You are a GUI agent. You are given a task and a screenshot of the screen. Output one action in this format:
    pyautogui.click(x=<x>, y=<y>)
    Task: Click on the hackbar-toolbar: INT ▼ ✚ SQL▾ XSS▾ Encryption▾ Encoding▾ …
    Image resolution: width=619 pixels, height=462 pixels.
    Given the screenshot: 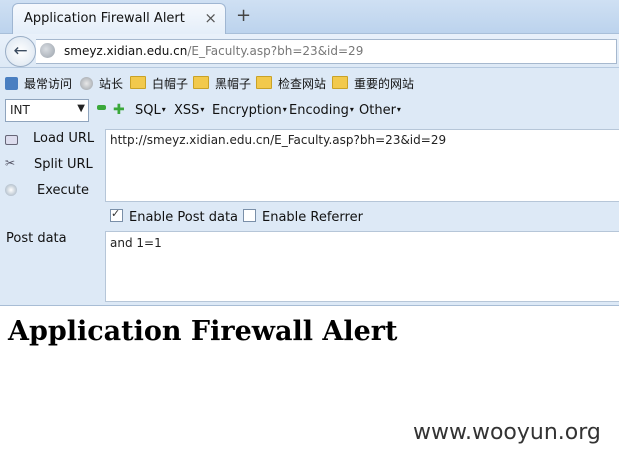 What is the action you would take?
    pyautogui.click(x=309, y=111)
    